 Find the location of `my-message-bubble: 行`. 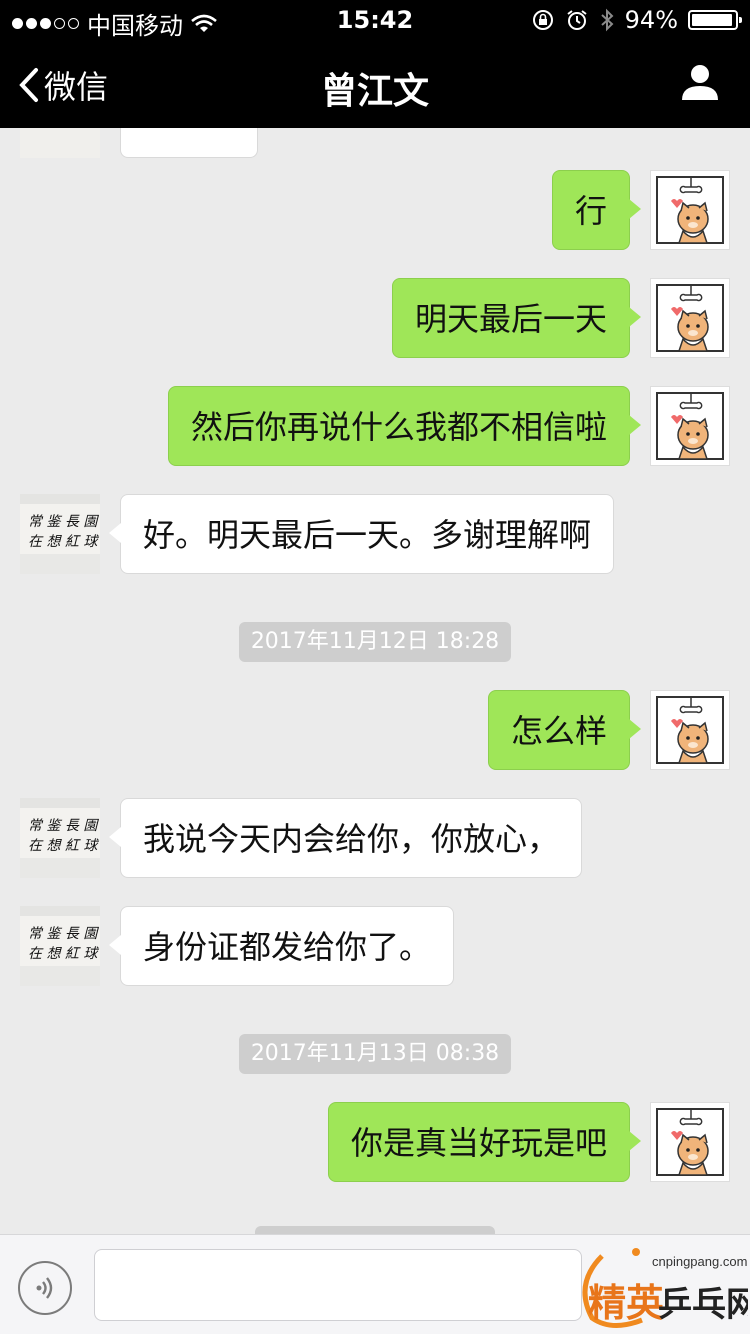

my-message-bubble: 行 is located at coordinates (596, 210).